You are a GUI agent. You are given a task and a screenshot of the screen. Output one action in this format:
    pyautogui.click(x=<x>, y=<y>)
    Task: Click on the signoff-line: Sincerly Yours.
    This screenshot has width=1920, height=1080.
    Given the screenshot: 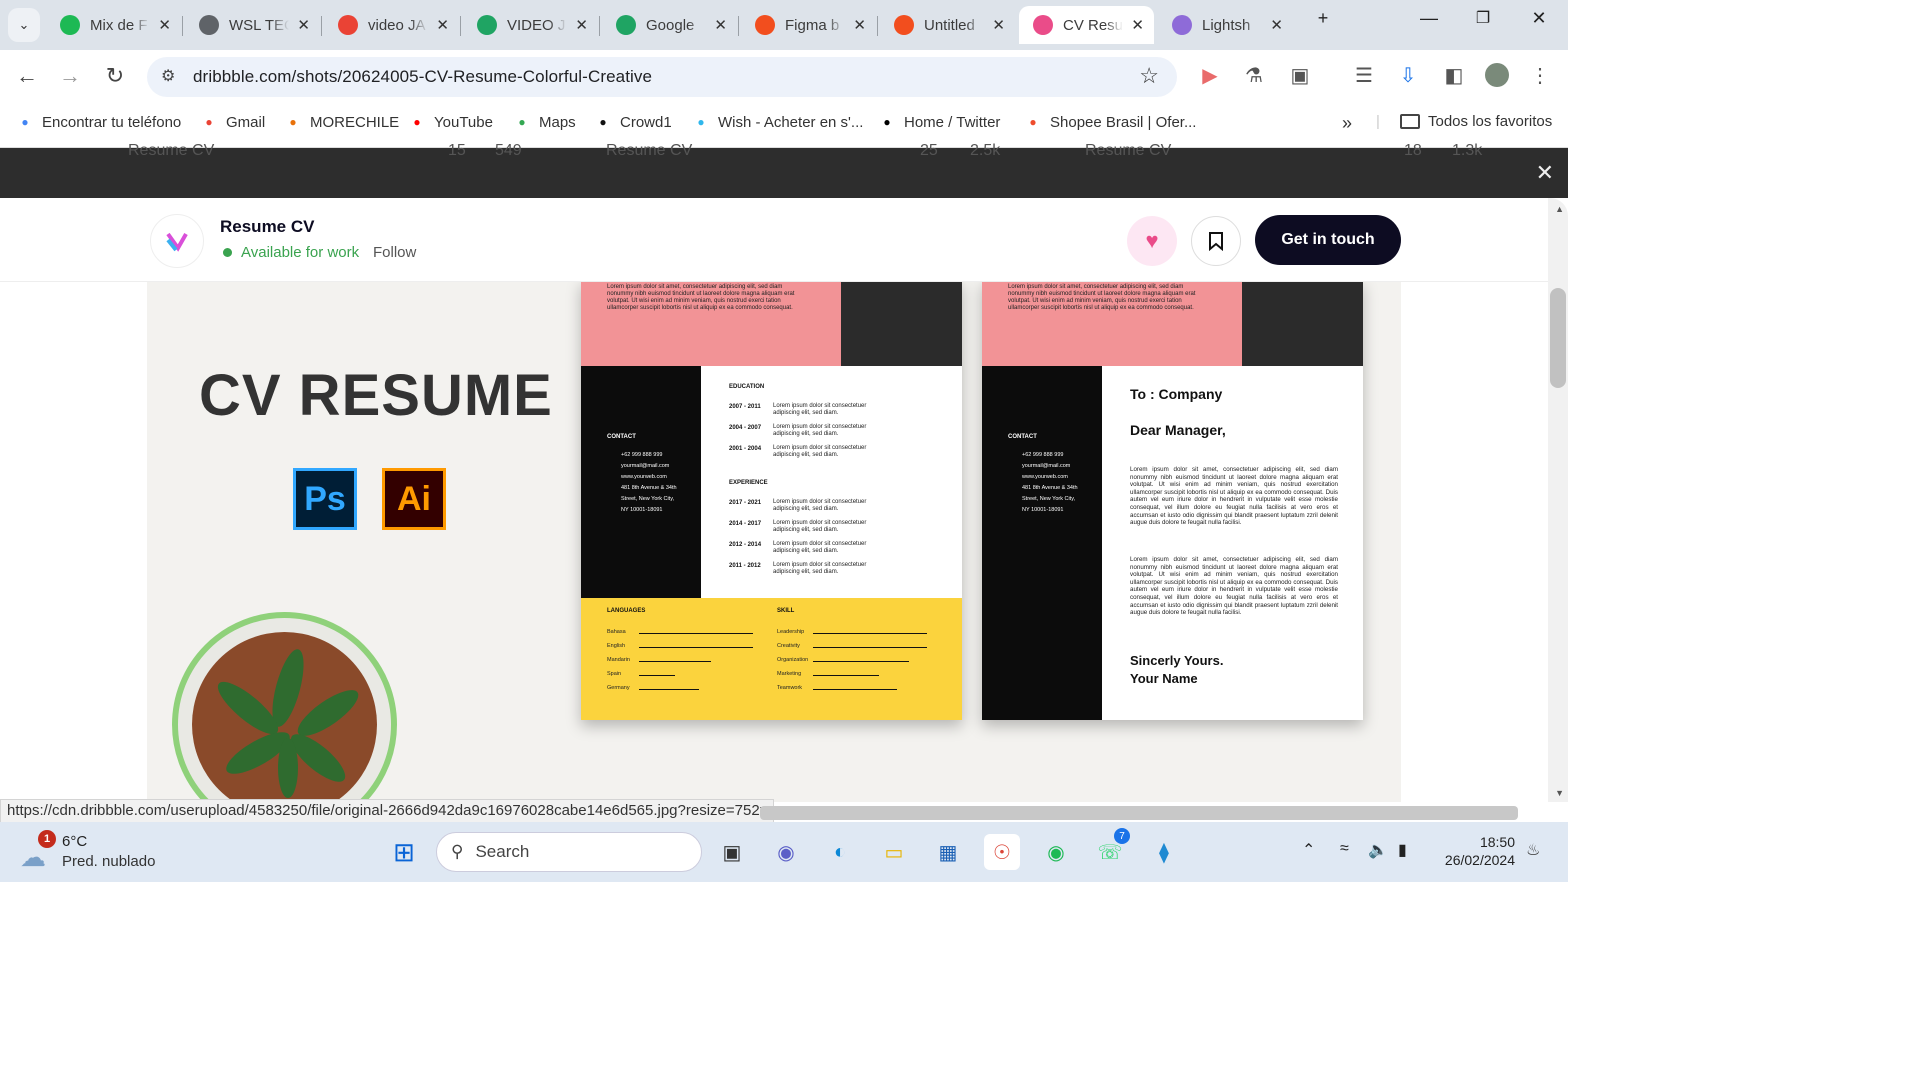 What is the action you would take?
    pyautogui.click(x=1177, y=660)
    